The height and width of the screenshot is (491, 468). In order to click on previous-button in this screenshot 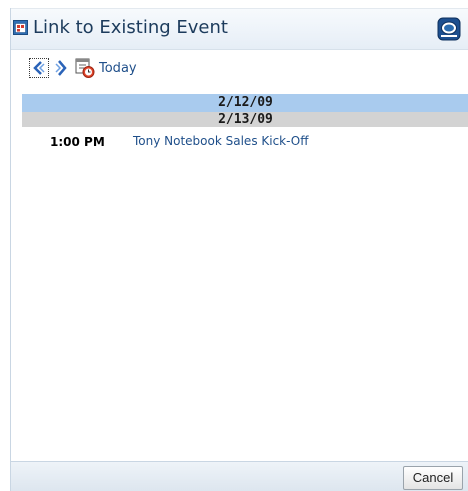, I will do `click(39, 68)`.